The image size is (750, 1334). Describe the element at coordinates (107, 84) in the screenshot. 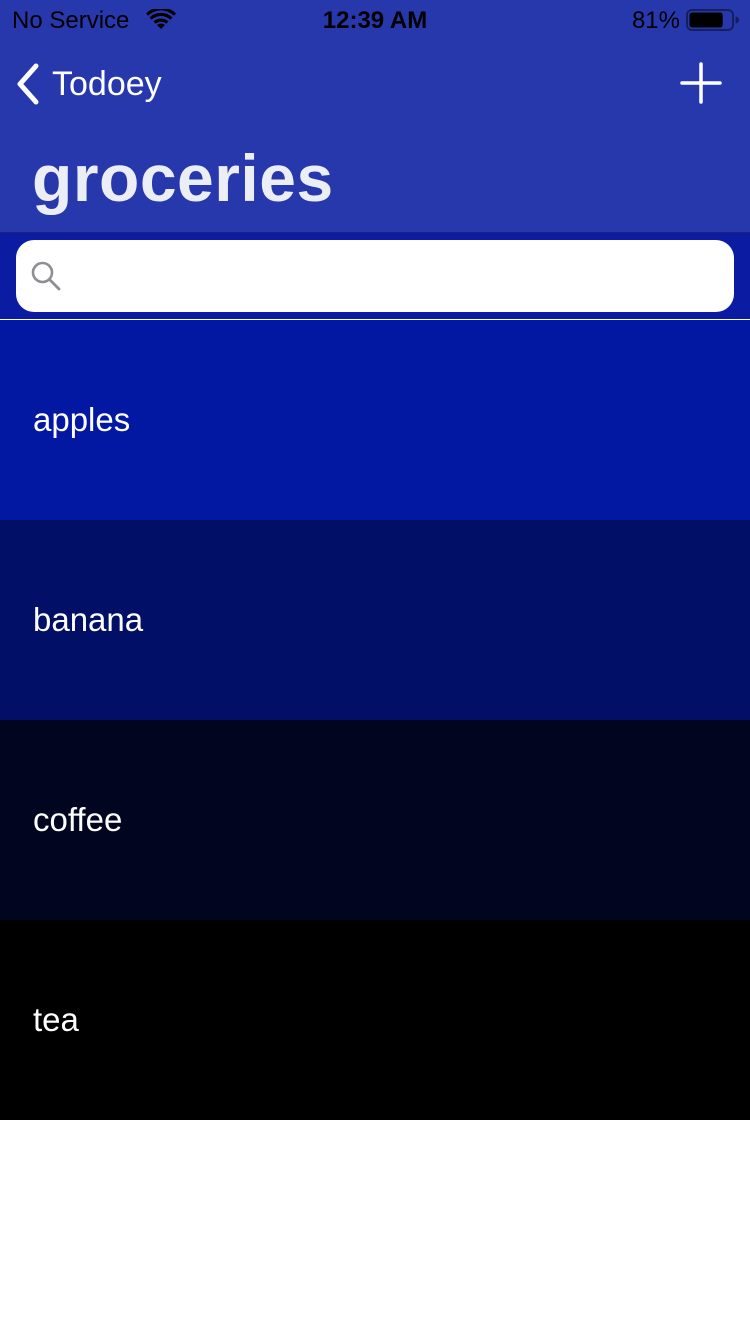

I see `back-button-label: Todoey` at that location.